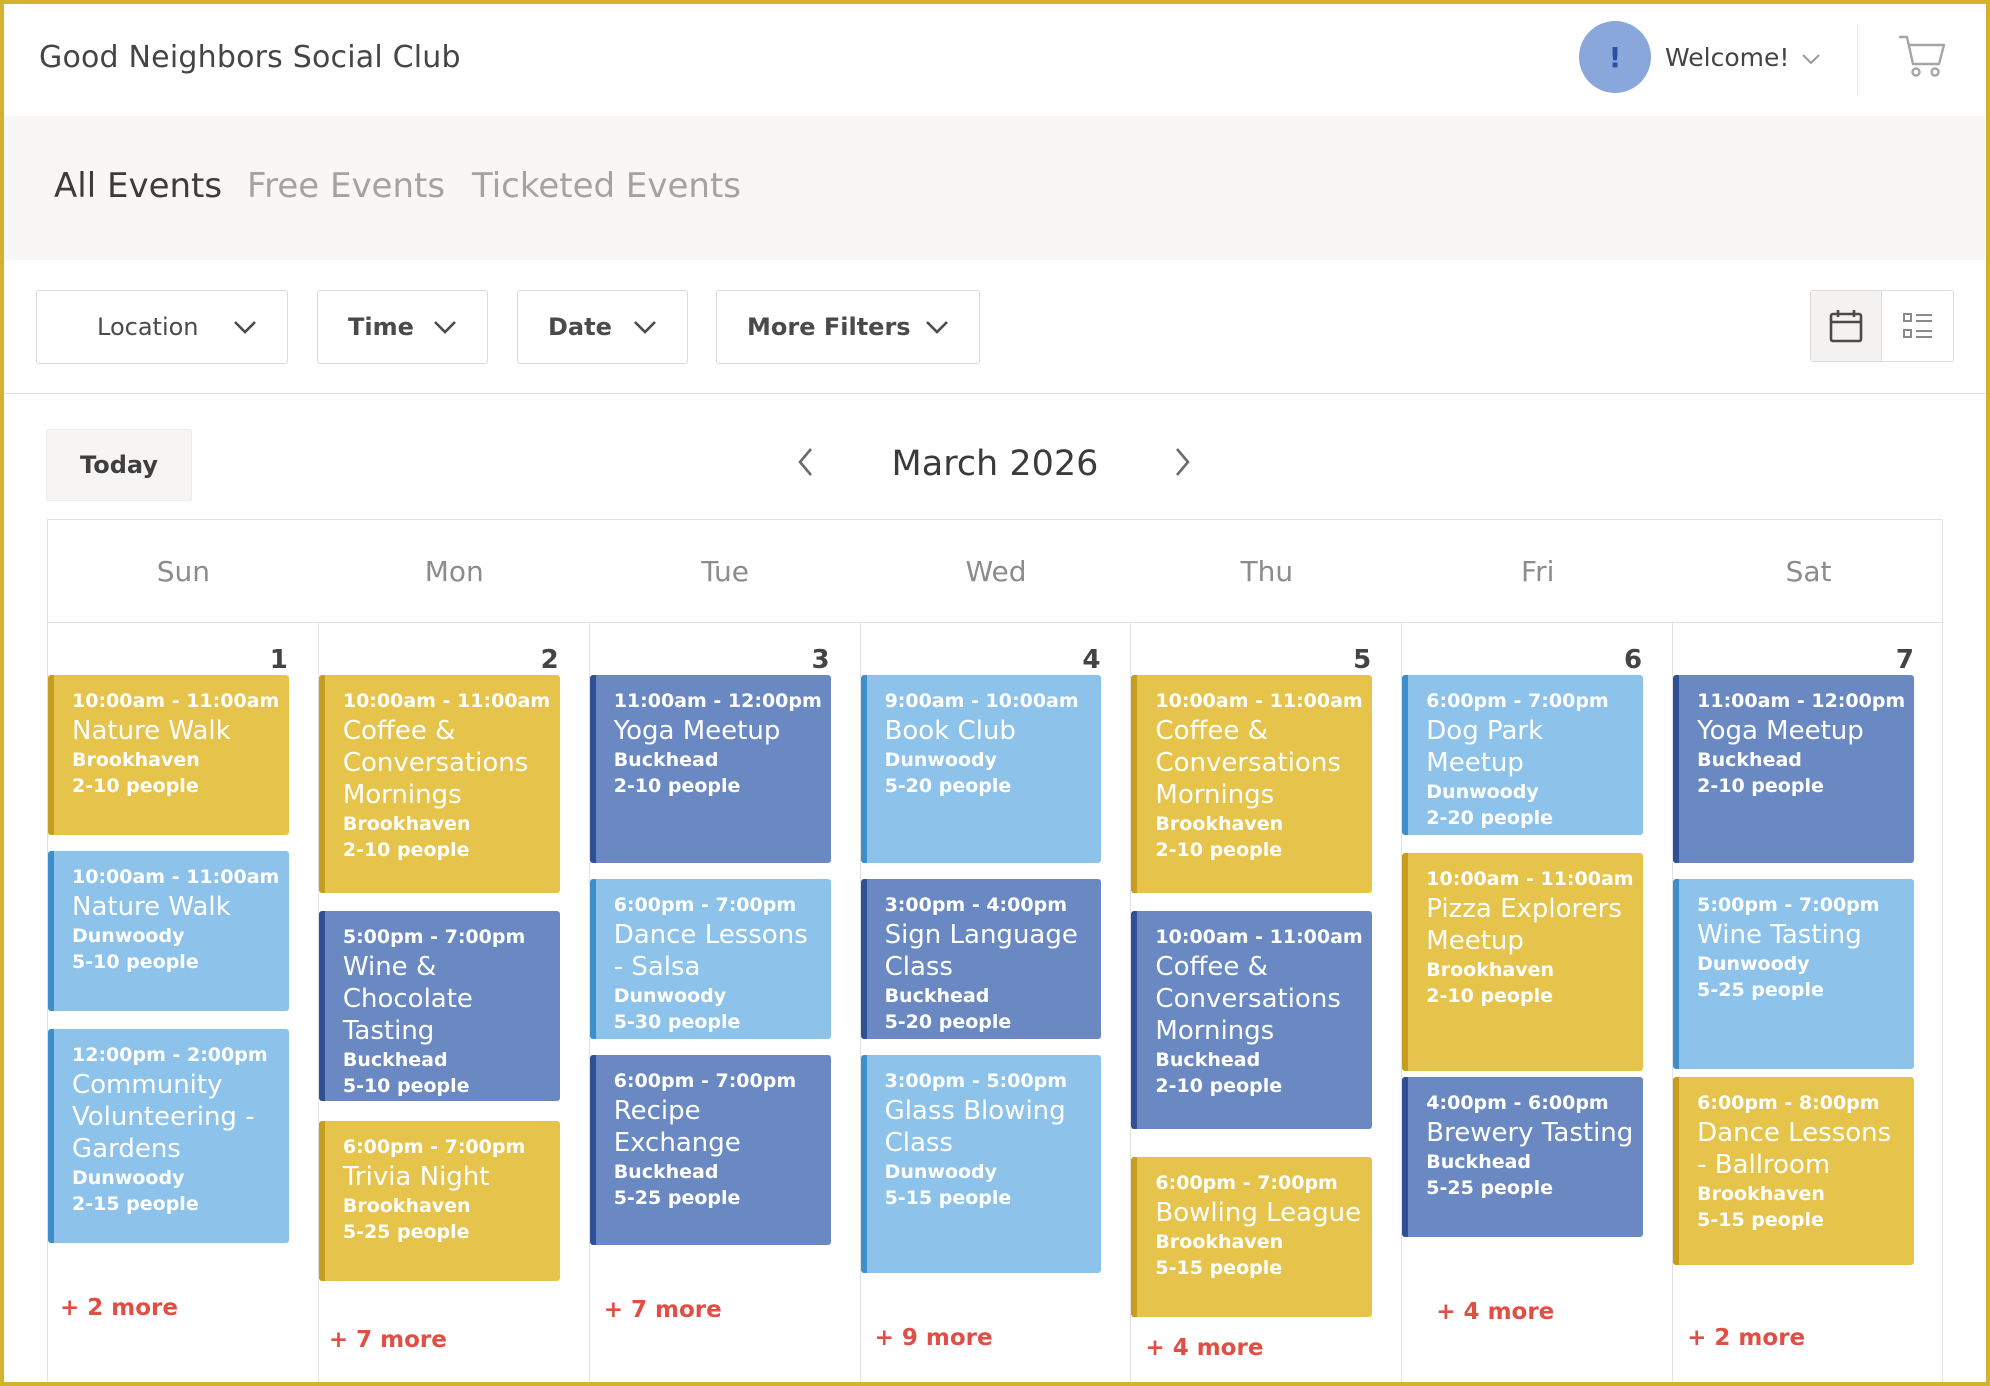 The image size is (1990, 1386). I want to click on event-location: Brookhaven, so click(1761, 1194).